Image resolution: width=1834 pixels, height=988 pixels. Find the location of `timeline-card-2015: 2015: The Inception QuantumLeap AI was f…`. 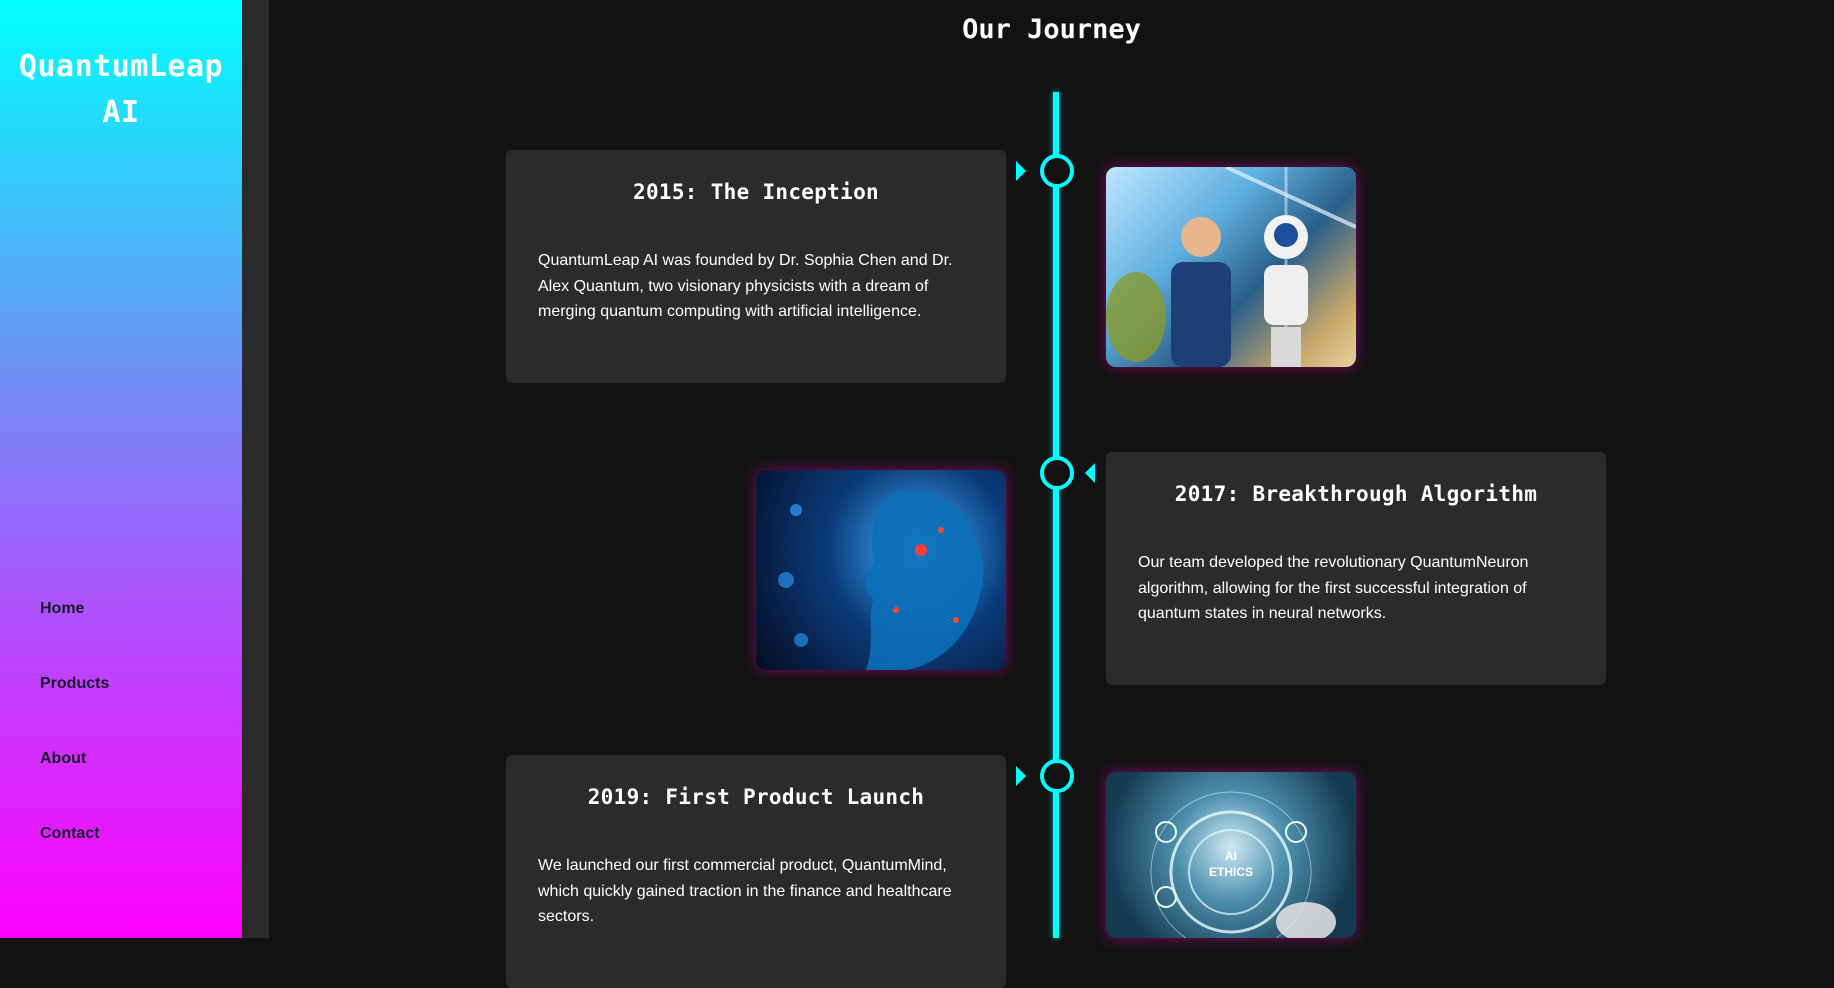

timeline-card-2015: 2015: The Inception QuantumLeap AI was f… is located at coordinates (756, 266).